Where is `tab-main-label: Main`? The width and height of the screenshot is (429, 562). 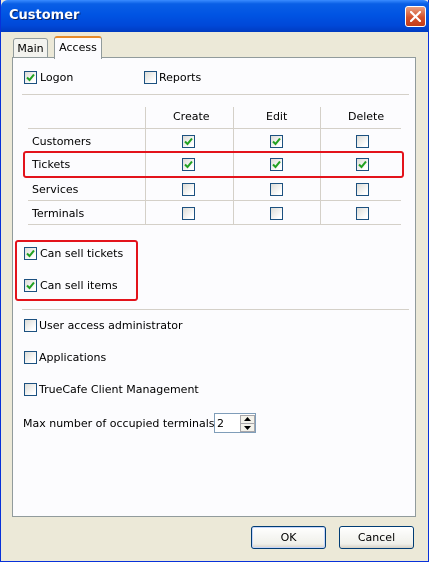 tab-main-label: Main is located at coordinates (30, 48).